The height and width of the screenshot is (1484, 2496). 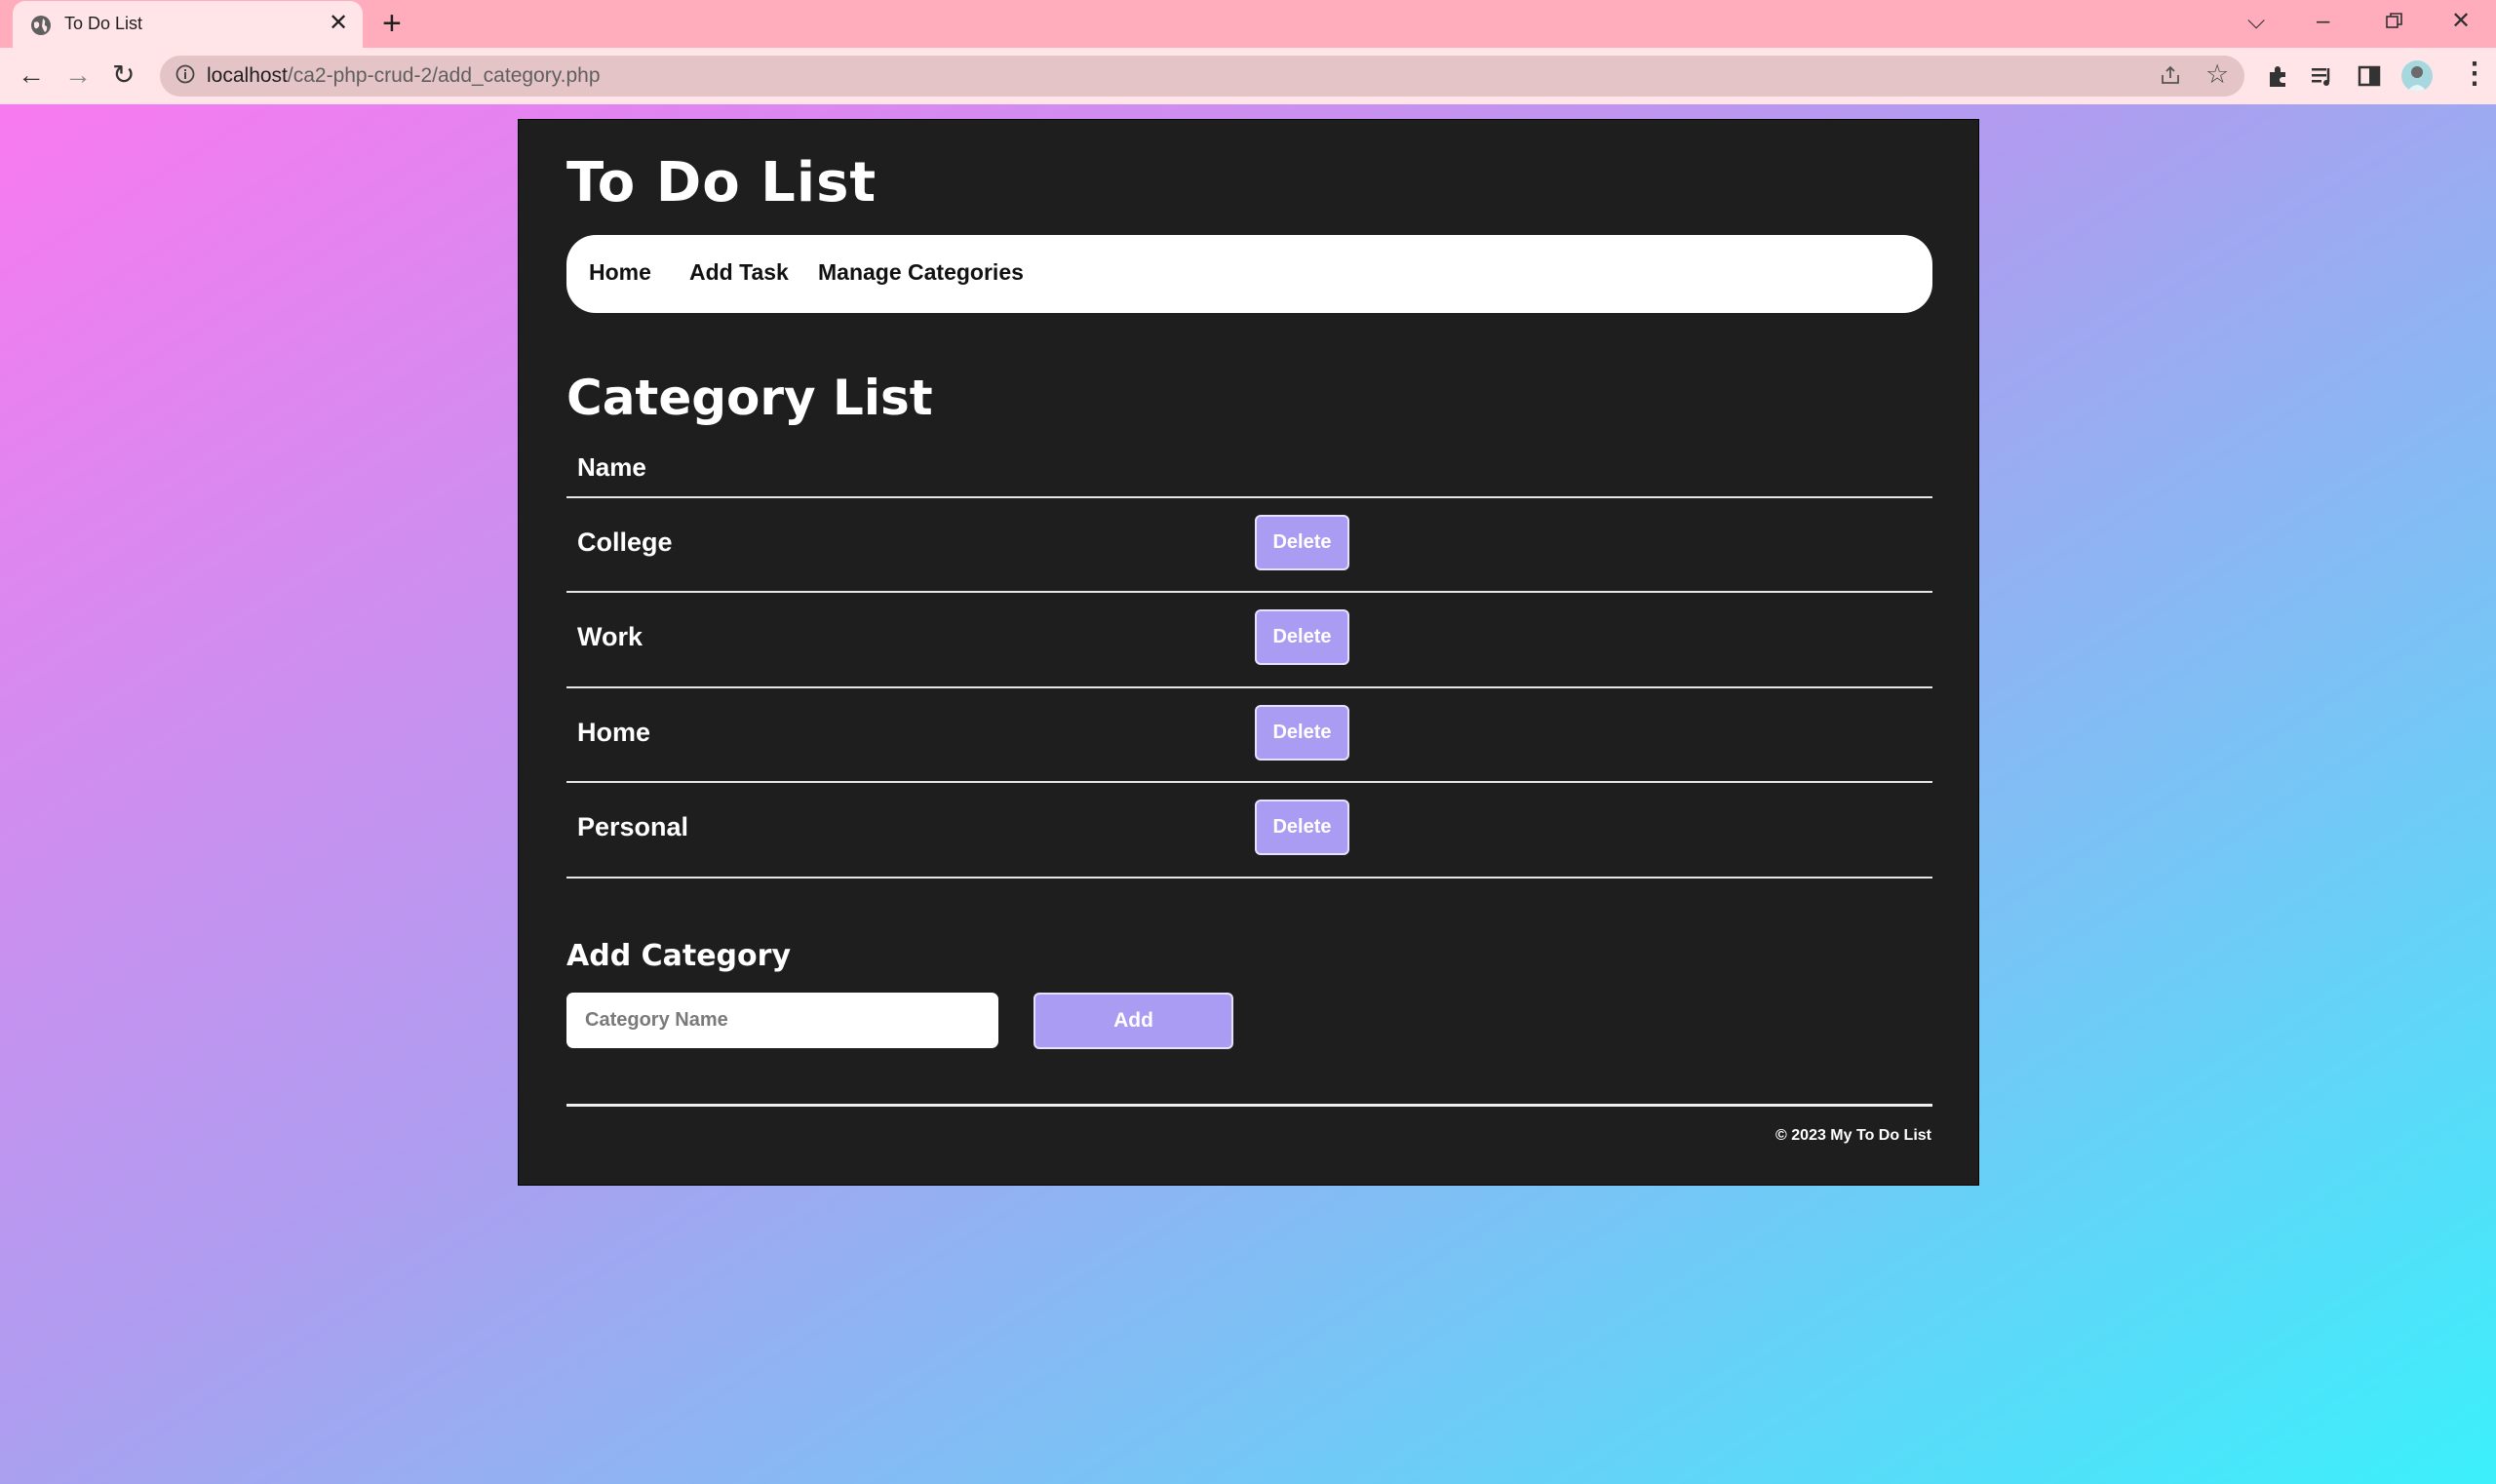 I want to click on footer-copyright: © 2023 My To Do List, so click(x=1853, y=1135).